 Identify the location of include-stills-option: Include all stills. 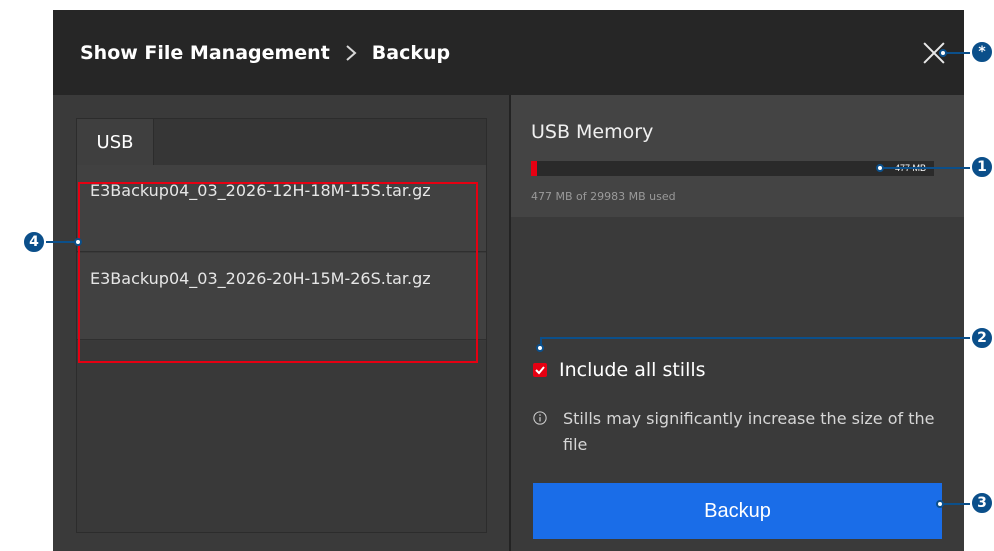
(619, 370).